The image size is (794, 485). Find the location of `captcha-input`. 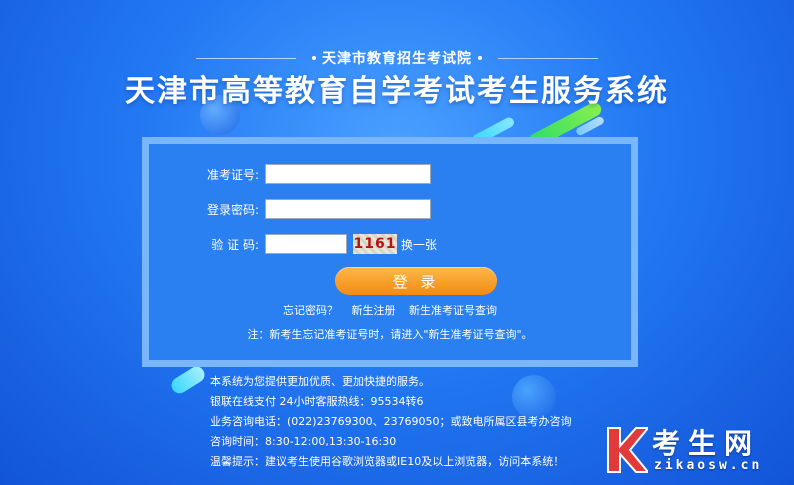

captcha-input is located at coordinates (306, 244).